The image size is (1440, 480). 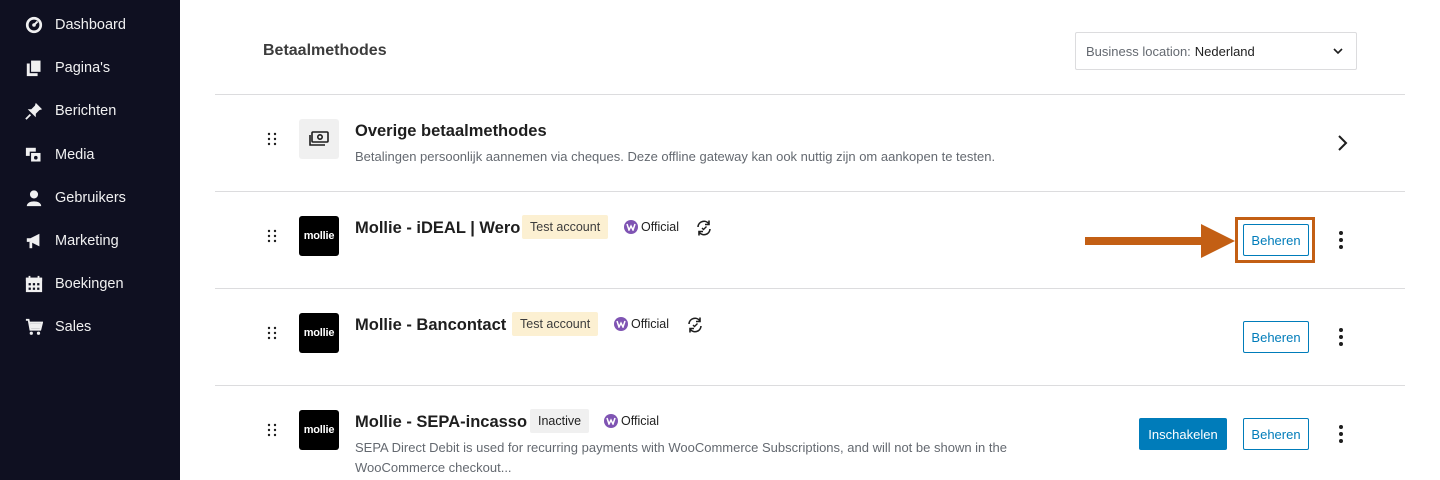 I want to click on sidebar-item-bookings: Boekingen, so click(x=90, y=284).